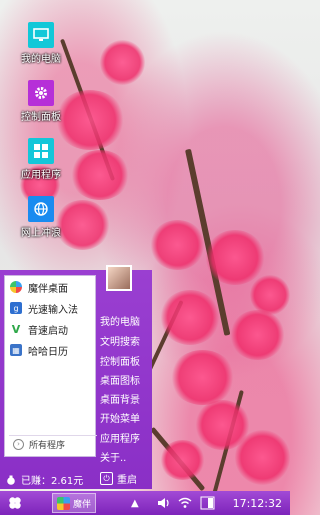 This screenshot has height=515, width=320. I want to click on desktop-icon-label: 控制面板, so click(41, 117).